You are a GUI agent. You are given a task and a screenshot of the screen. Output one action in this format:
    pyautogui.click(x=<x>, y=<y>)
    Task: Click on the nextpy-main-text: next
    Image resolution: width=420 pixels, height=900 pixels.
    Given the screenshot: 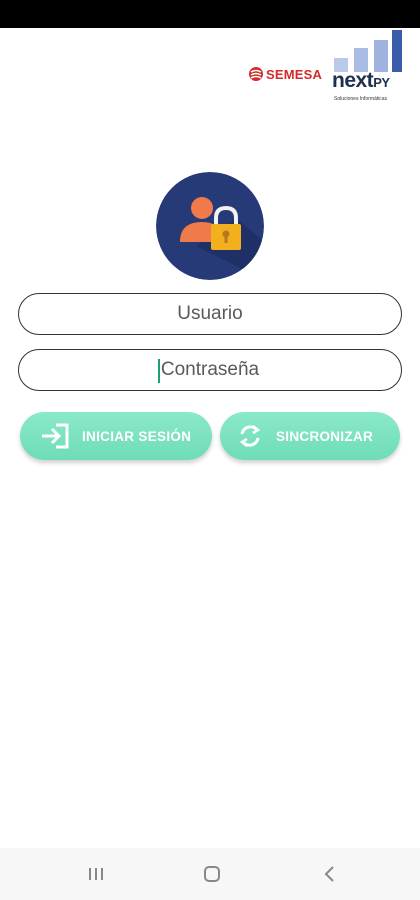 What is the action you would take?
    pyautogui.click(x=353, y=80)
    